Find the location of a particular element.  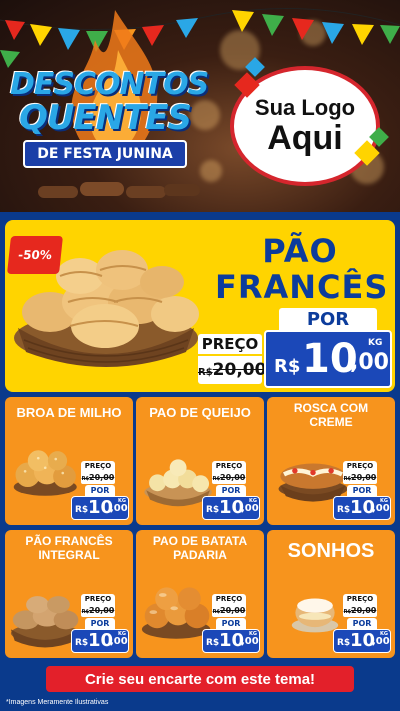

illustrative-images-note: *Imagens Meramente Ilustrativas is located at coordinates (57, 702).